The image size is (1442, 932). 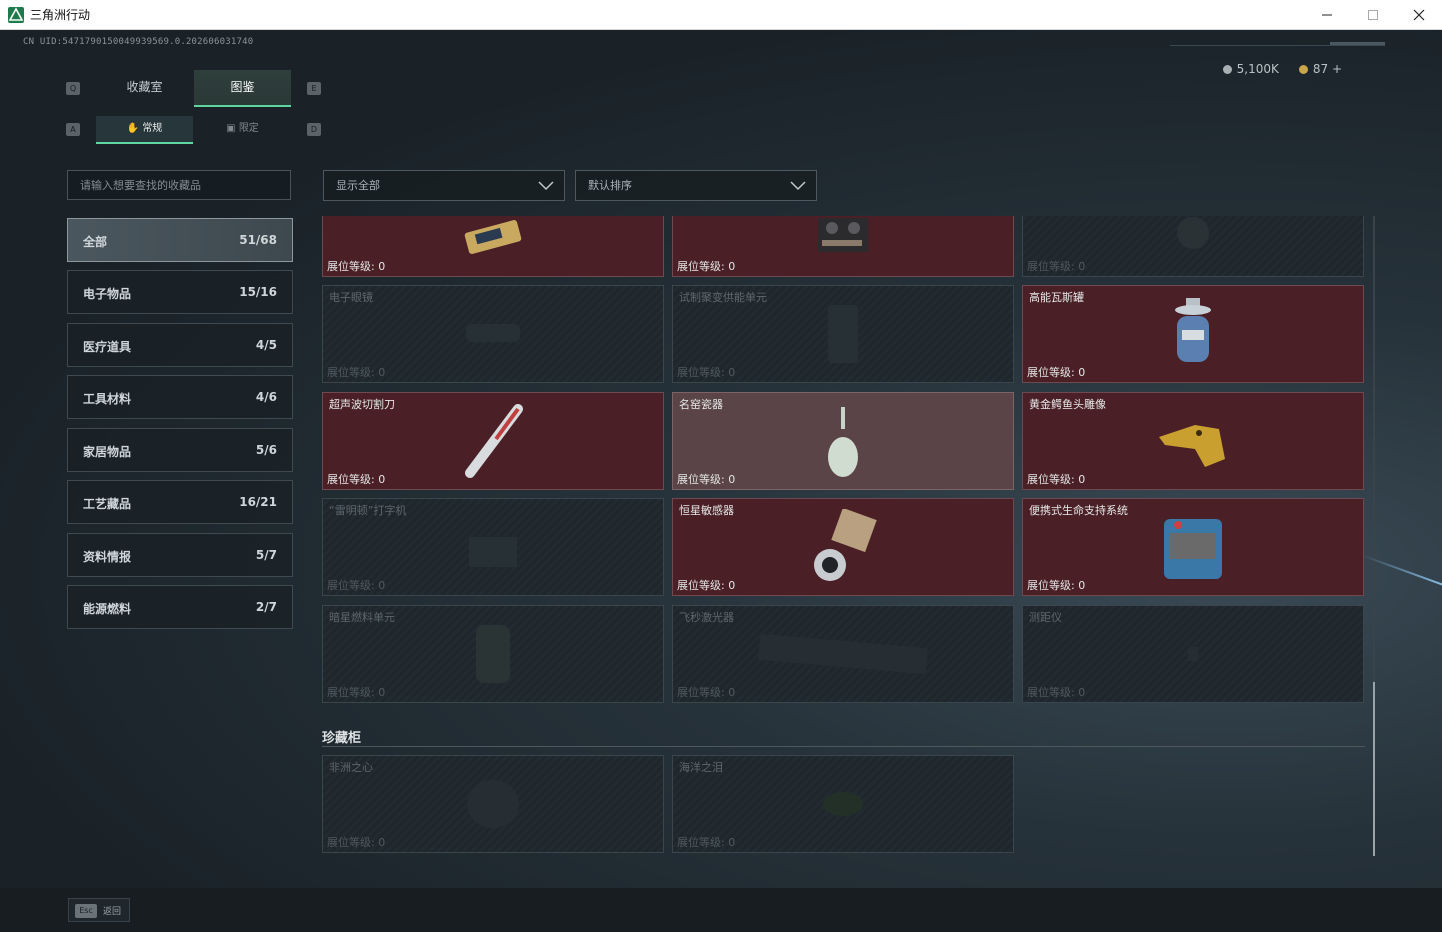 I want to click on gem-icon, so click(x=843, y=804).